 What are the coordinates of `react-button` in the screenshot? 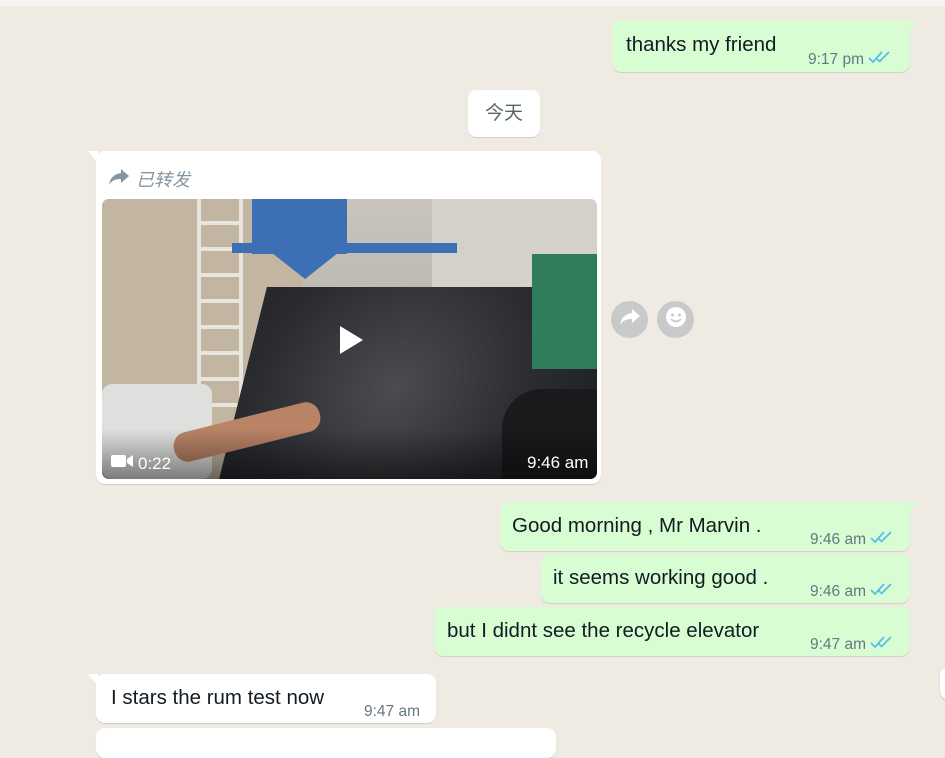 It's located at (675, 319).